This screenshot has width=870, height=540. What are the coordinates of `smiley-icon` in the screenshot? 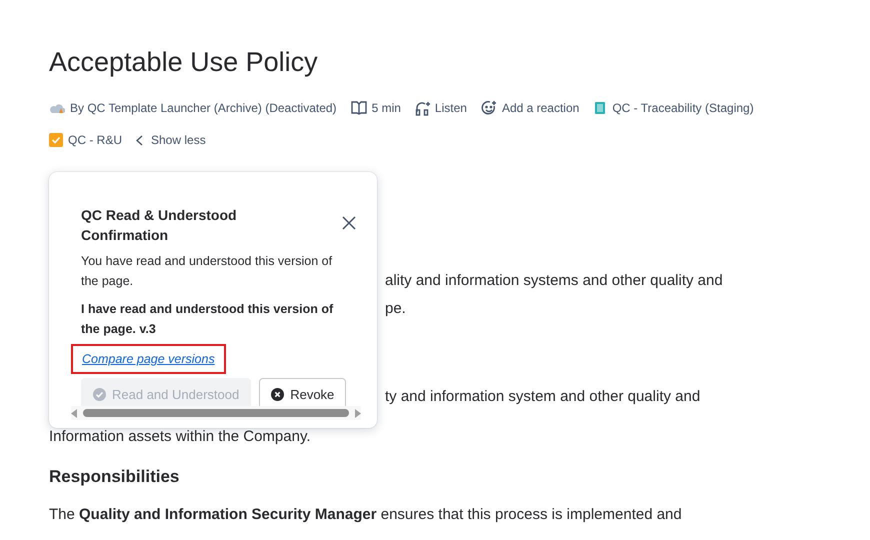 It's located at (488, 108).